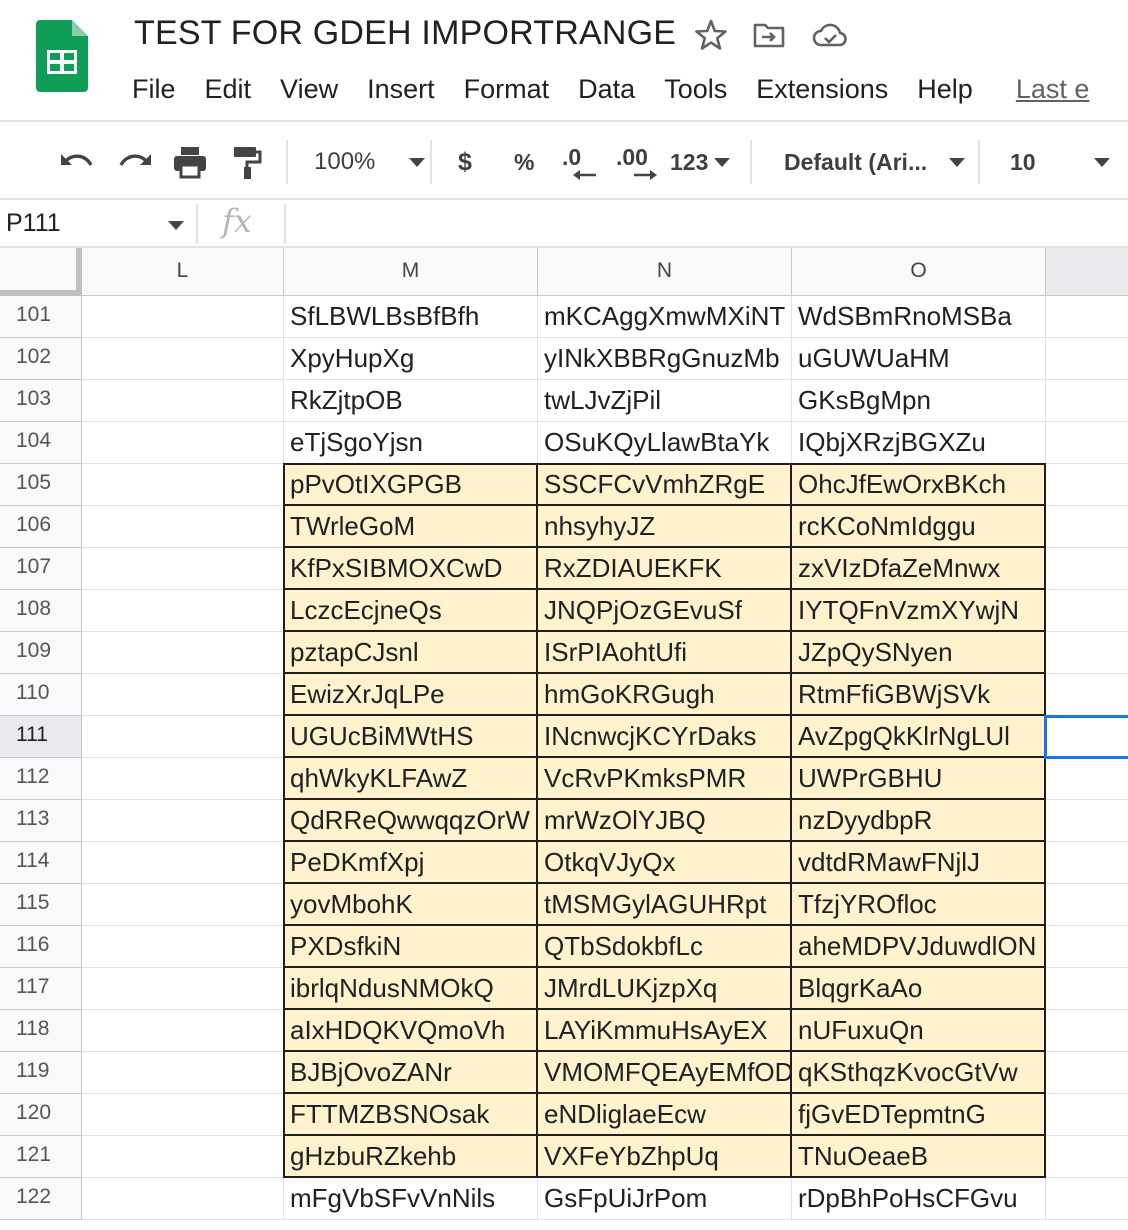 Image resolution: width=1128 pixels, height=1230 pixels. I want to click on cell-n: LAYiKmmuHsAyEX, so click(665, 1031).